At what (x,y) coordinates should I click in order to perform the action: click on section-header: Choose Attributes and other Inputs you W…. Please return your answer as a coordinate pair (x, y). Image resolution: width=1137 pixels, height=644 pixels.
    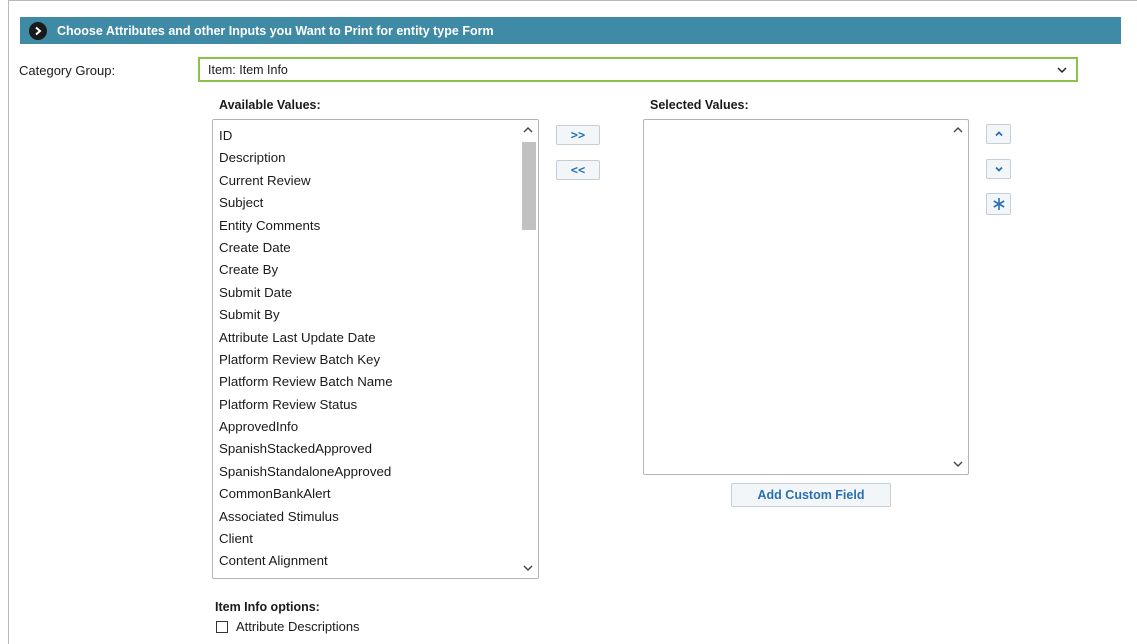
    Looking at the image, I should click on (570, 30).